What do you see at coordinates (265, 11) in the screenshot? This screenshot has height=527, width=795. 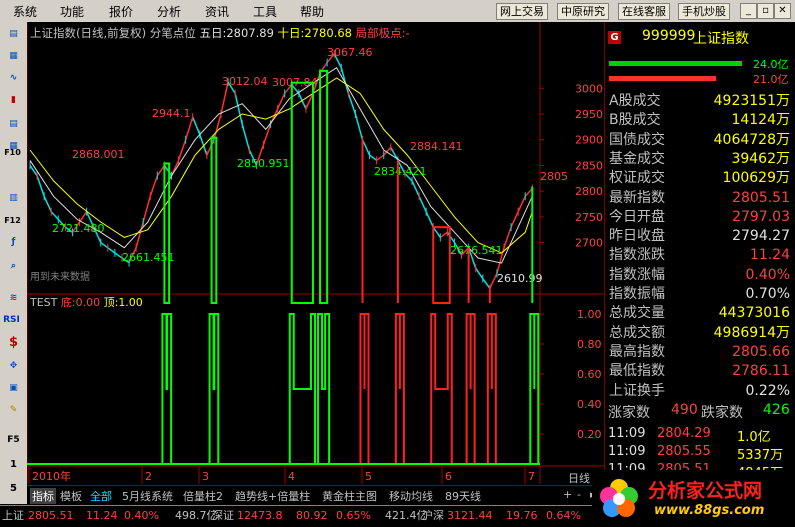 I see `menu-tools: 工具` at bounding box center [265, 11].